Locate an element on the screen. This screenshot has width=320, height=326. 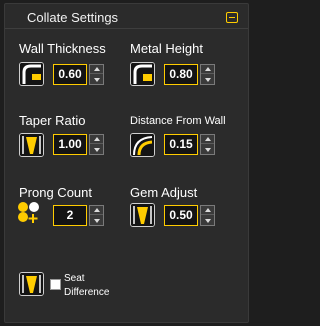
distance-from-wall-input: 0.15 is located at coordinates (181, 144).